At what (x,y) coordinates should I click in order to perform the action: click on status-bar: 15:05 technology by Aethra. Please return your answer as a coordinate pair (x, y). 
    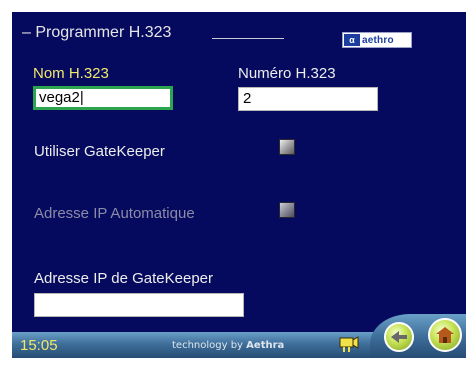
    Looking at the image, I should click on (239, 336).